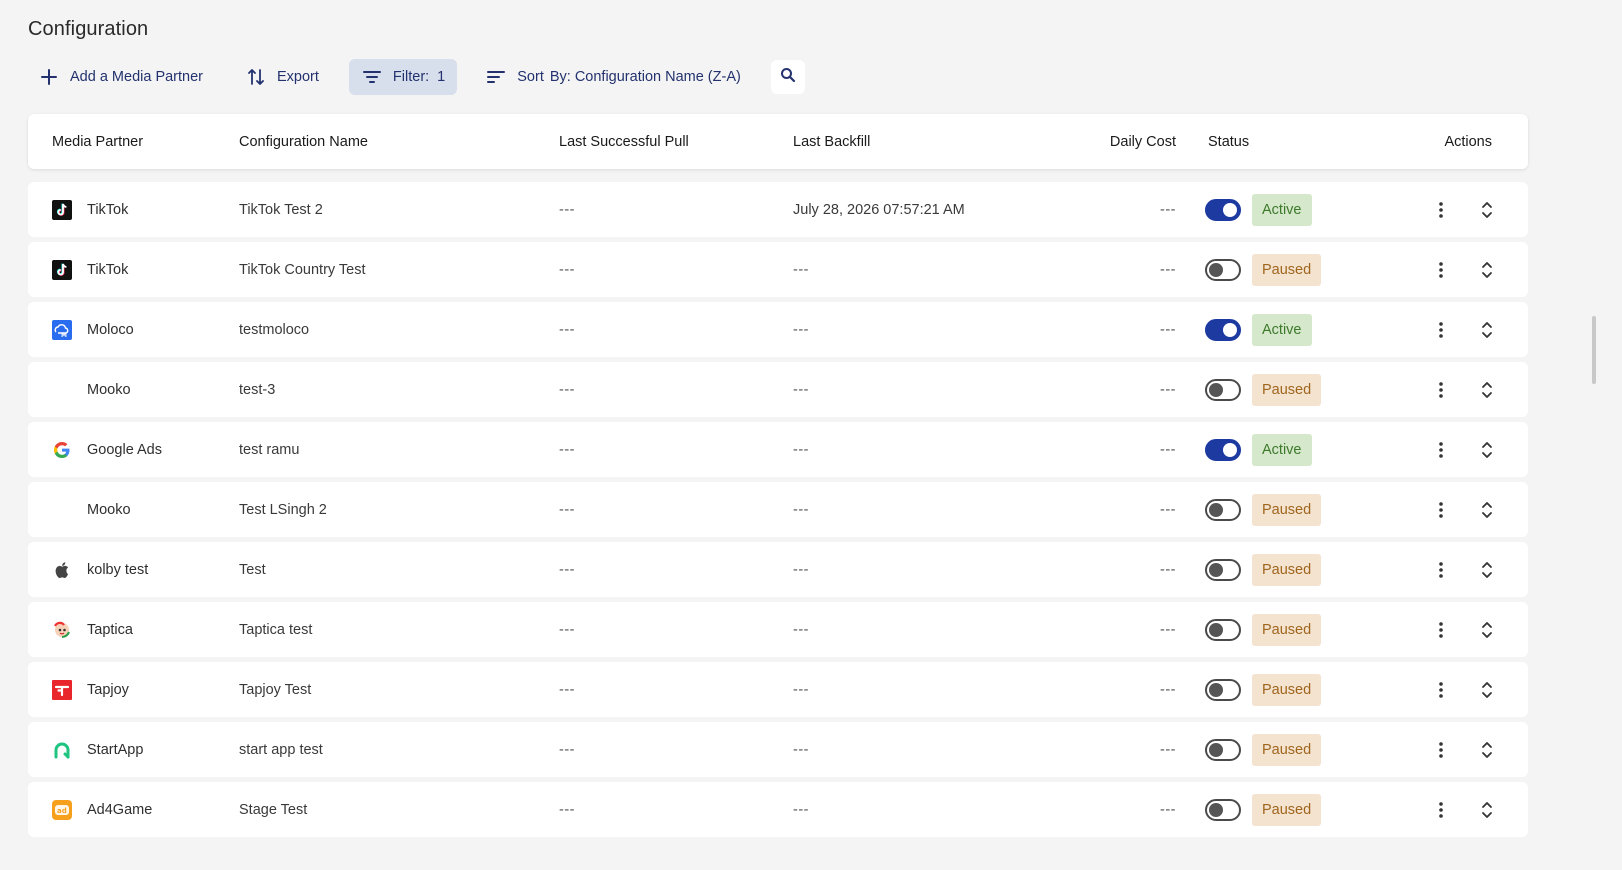 This screenshot has height=870, width=1622. What do you see at coordinates (275, 629) in the screenshot?
I see `configuration-name: Taptica test` at bounding box center [275, 629].